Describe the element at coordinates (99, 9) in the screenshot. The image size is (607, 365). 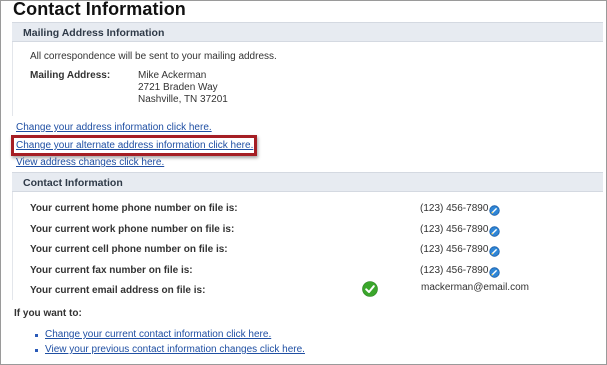
I see `page-title: Contact Information` at that location.